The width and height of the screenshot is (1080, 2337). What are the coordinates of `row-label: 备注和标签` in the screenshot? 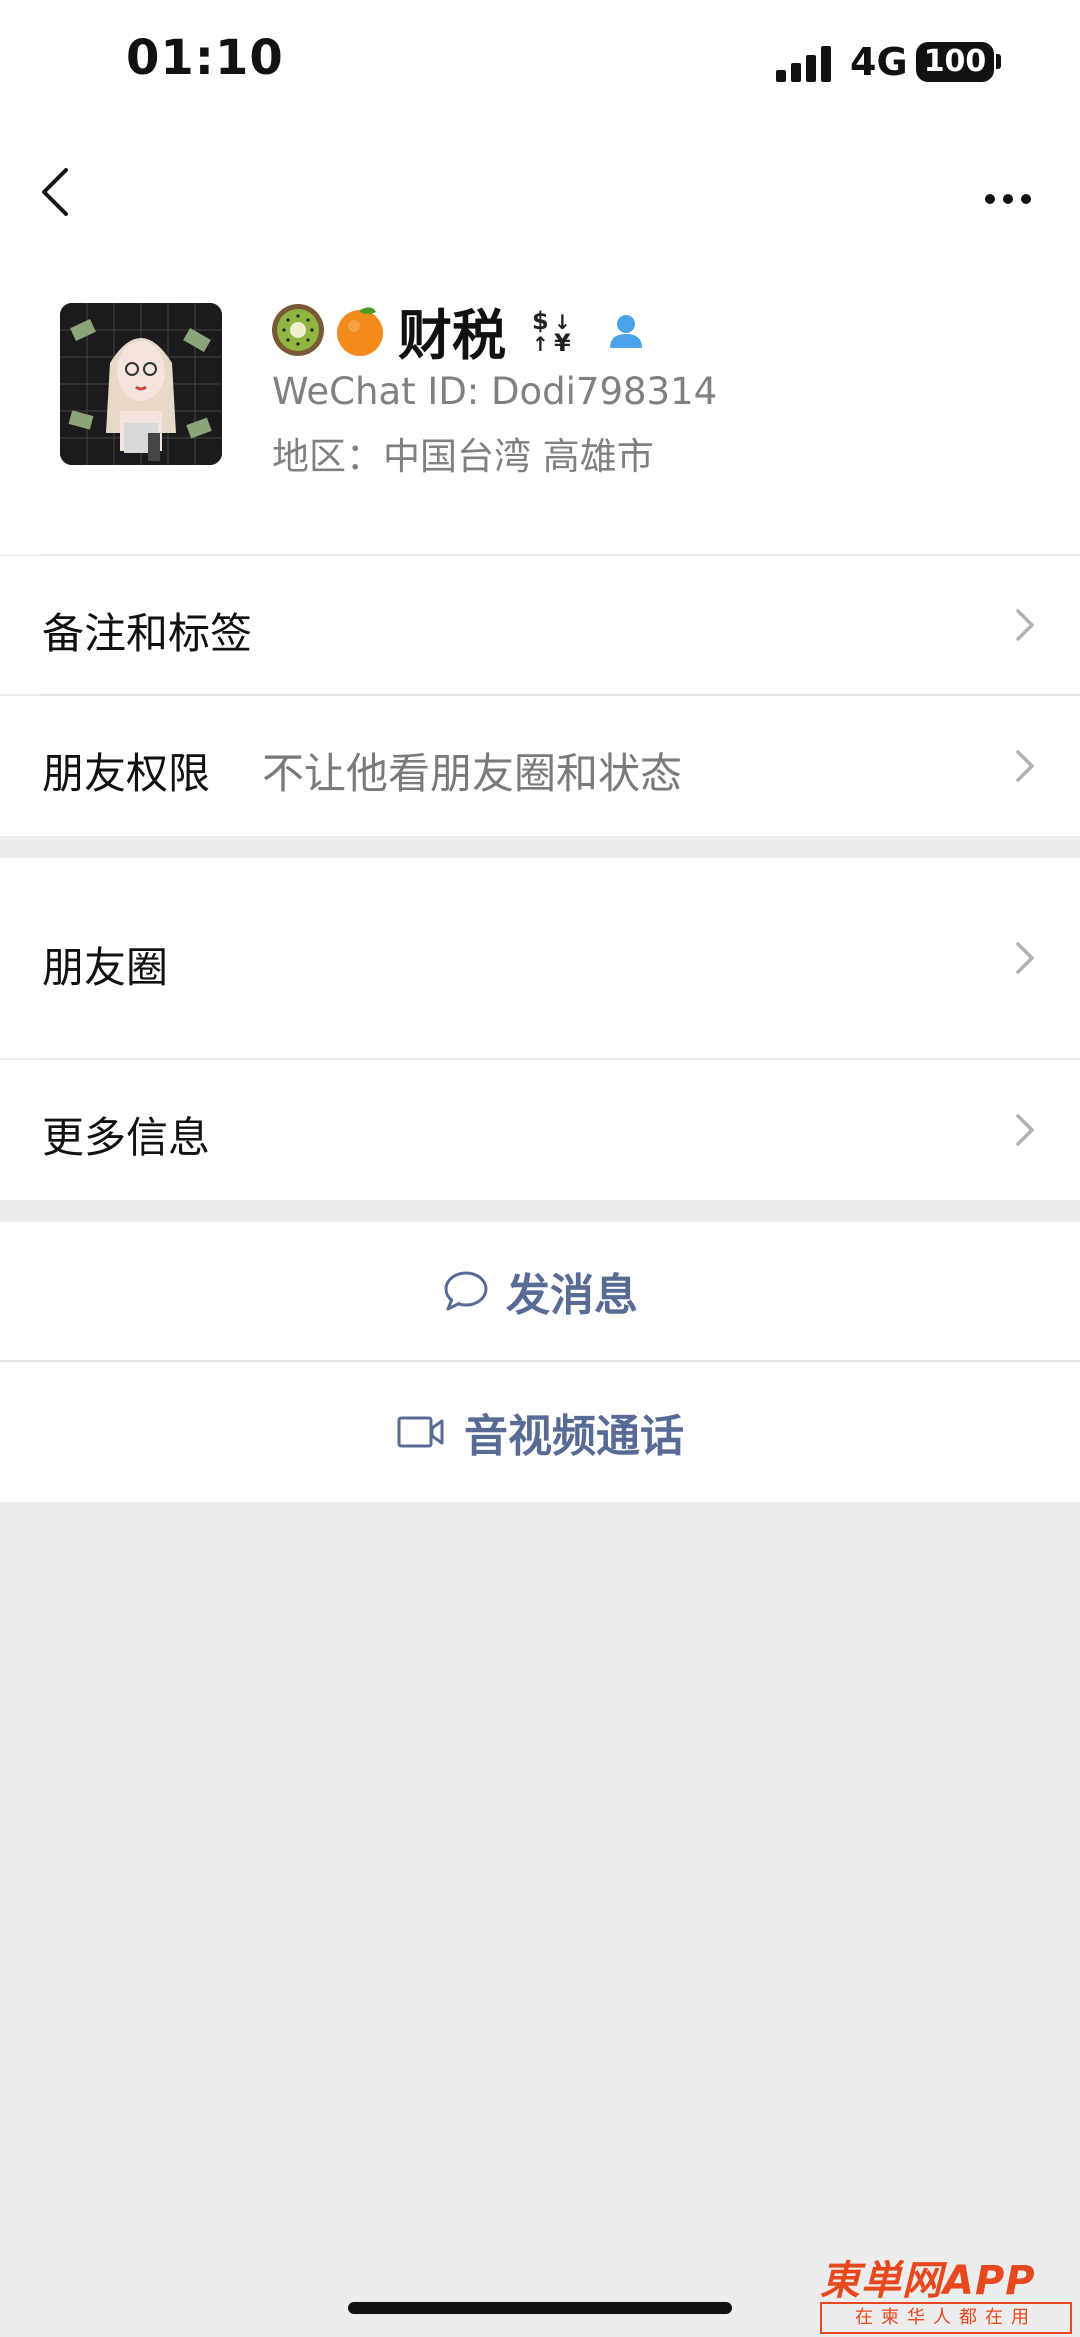 It's located at (147, 633).